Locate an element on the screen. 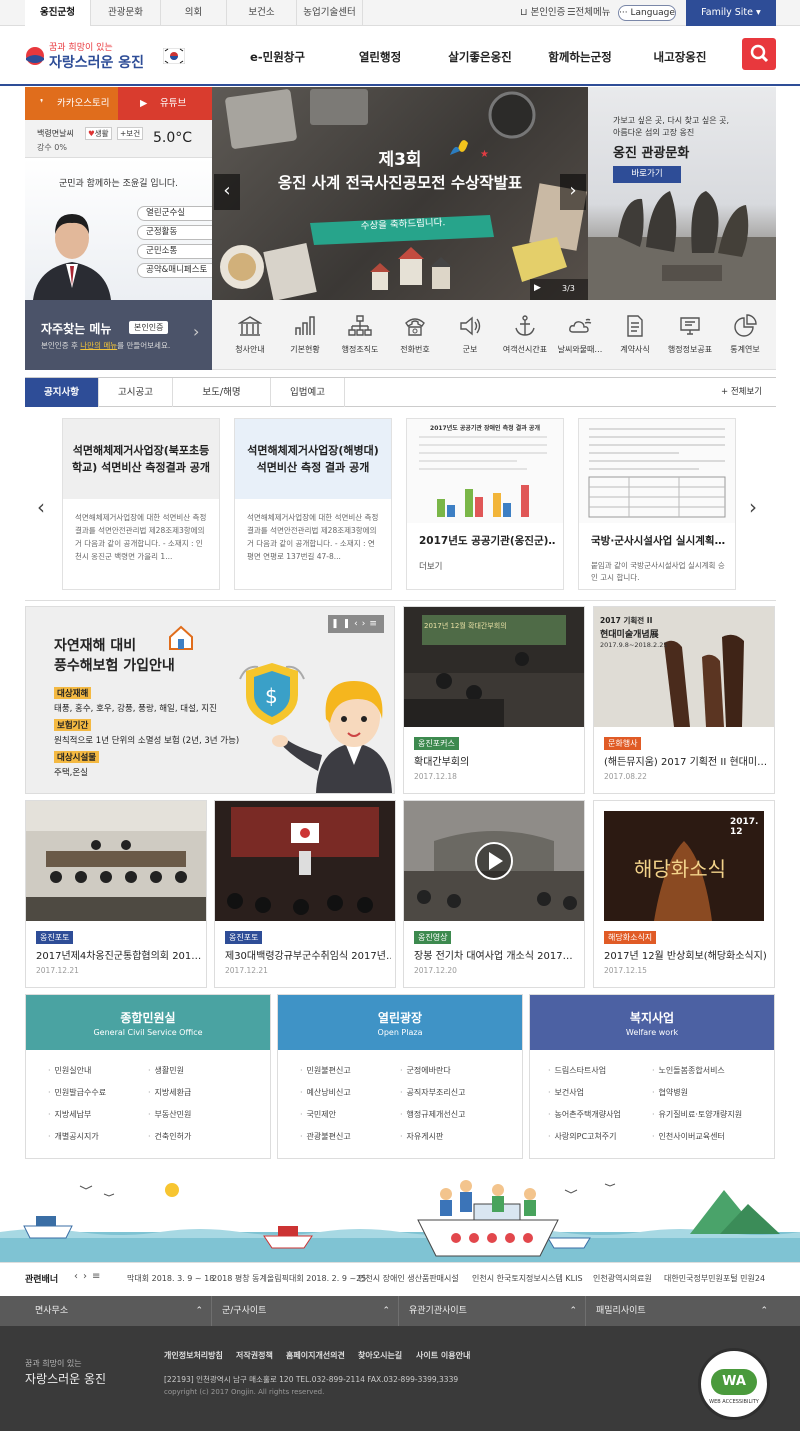  service-link: 유기질비료·토양개량지원 is located at coordinates (697, 1114).